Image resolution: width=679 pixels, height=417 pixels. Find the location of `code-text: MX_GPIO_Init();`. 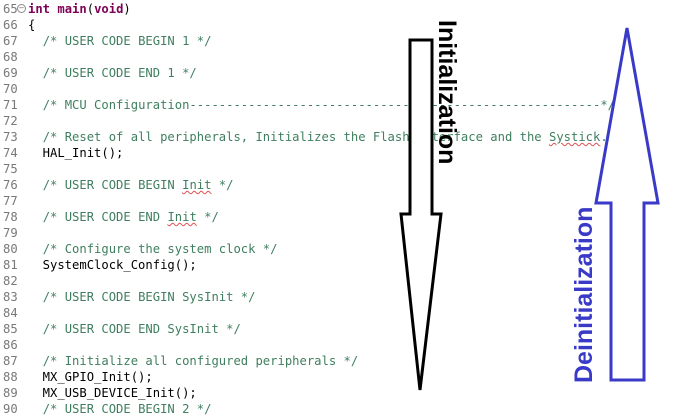

code-text: MX_GPIO_Init(); is located at coordinates (90, 377).